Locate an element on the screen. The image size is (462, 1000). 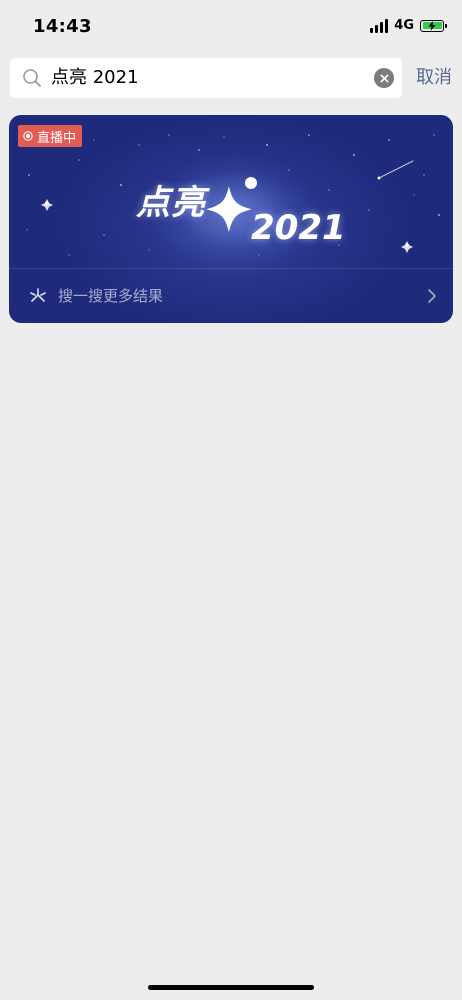
live-dot-icon is located at coordinates (28, 136).